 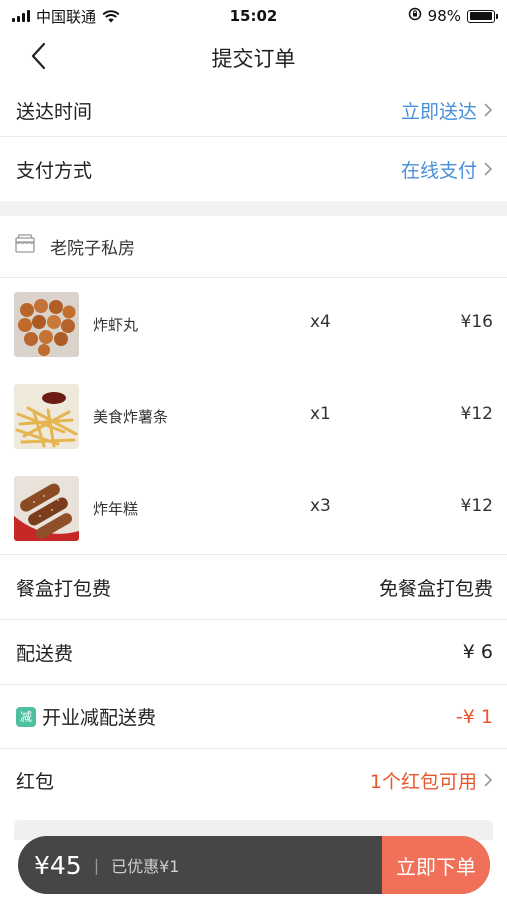 I want to click on order-item: 美食炸薯条 x1 ¥12, so click(x=253, y=416).